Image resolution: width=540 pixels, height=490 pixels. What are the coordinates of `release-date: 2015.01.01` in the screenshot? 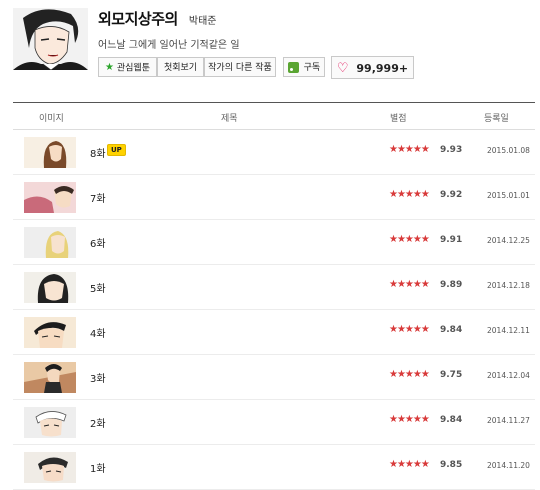 It's located at (508, 195).